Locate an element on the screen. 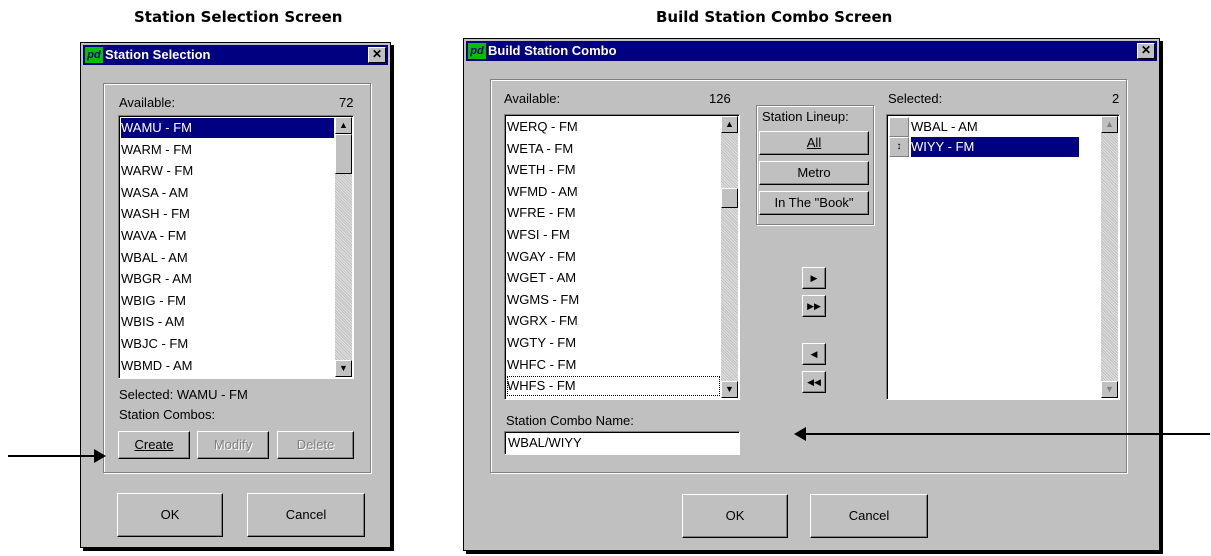 The image size is (1211, 556). delete-button: Delete is located at coordinates (315, 445).